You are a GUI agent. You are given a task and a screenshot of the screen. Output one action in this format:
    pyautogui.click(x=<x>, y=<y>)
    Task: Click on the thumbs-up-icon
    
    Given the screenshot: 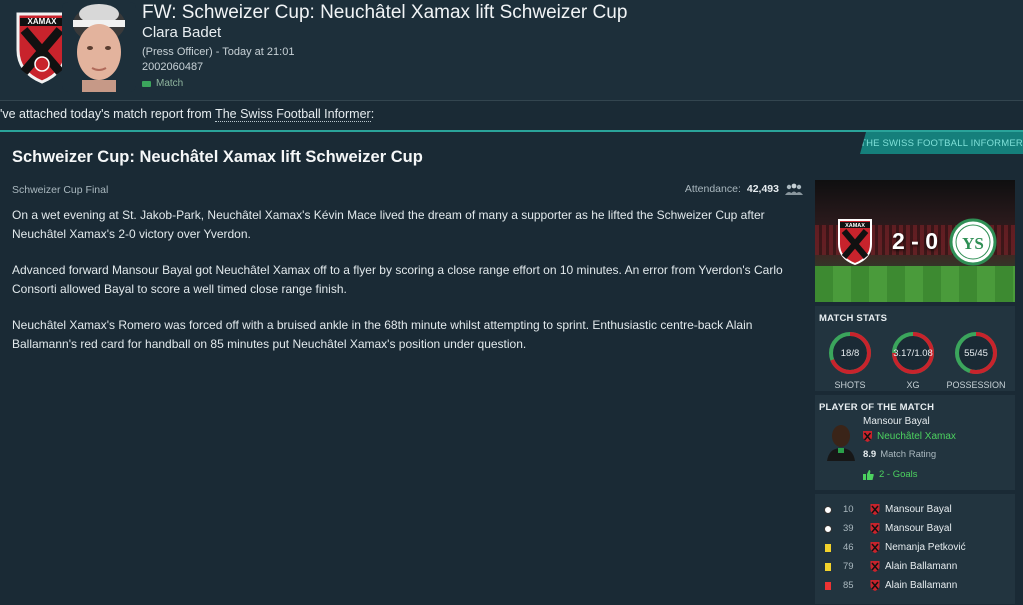 What is the action you would take?
    pyautogui.click(x=868, y=474)
    